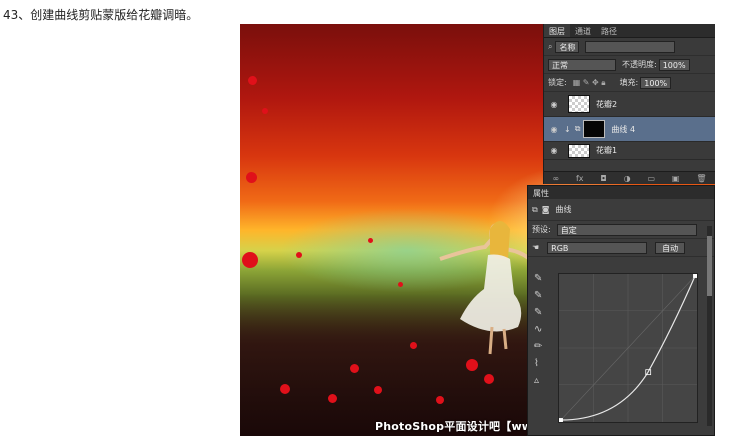 The image size is (750, 445). Describe the element at coordinates (651, 178) in the screenshot. I see `folder-icon: ▭` at that location.